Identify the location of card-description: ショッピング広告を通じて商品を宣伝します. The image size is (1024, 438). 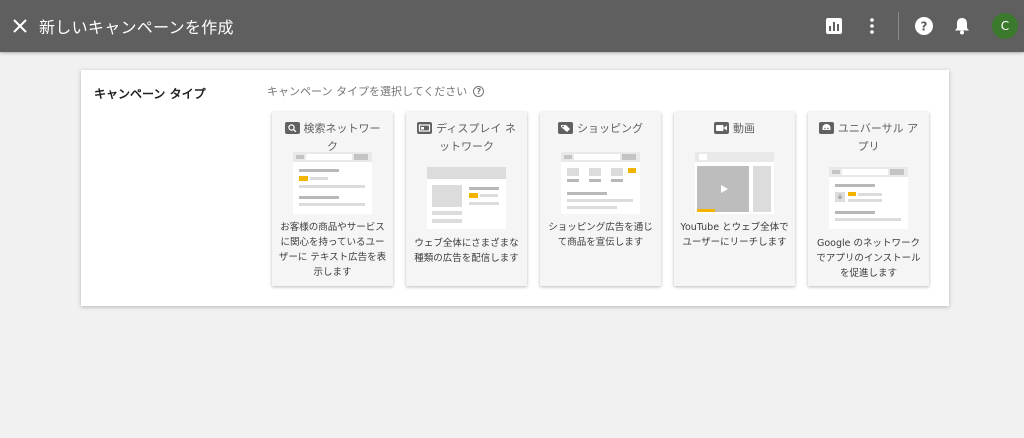
(600, 235).